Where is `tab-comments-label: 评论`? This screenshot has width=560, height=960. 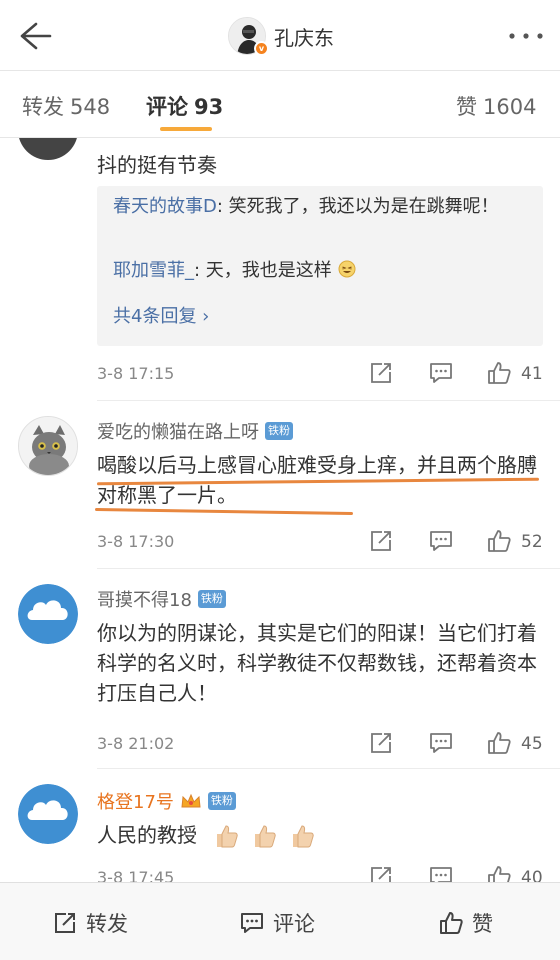 tab-comments-label: 评论 is located at coordinates (167, 107).